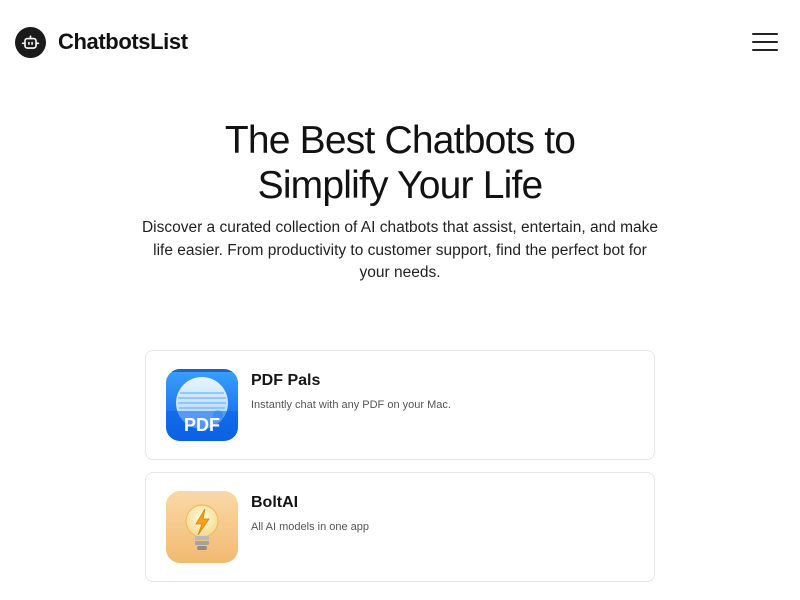 This screenshot has height=600, width=800. Describe the element at coordinates (351, 405) in the screenshot. I see `chatbot-description: Instantly chat with any PDF on your Mac.` at that location.